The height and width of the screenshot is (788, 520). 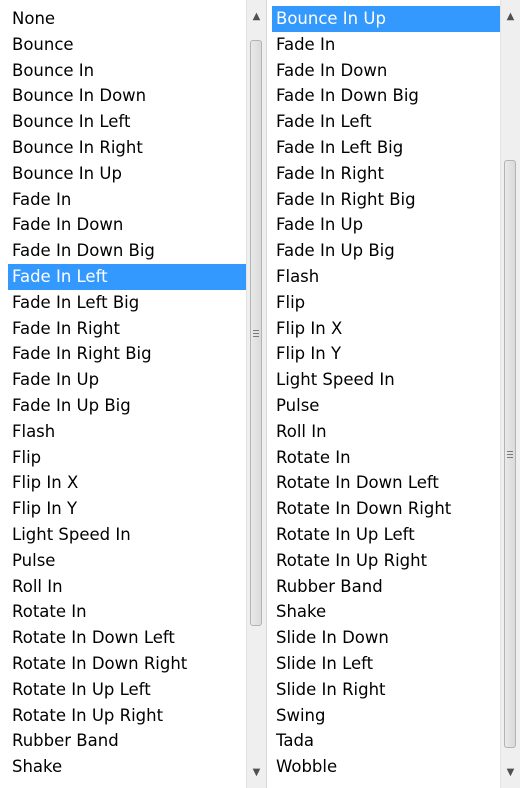 I want to click on list-item: Bounce In Left, so click(x=127, y=122).